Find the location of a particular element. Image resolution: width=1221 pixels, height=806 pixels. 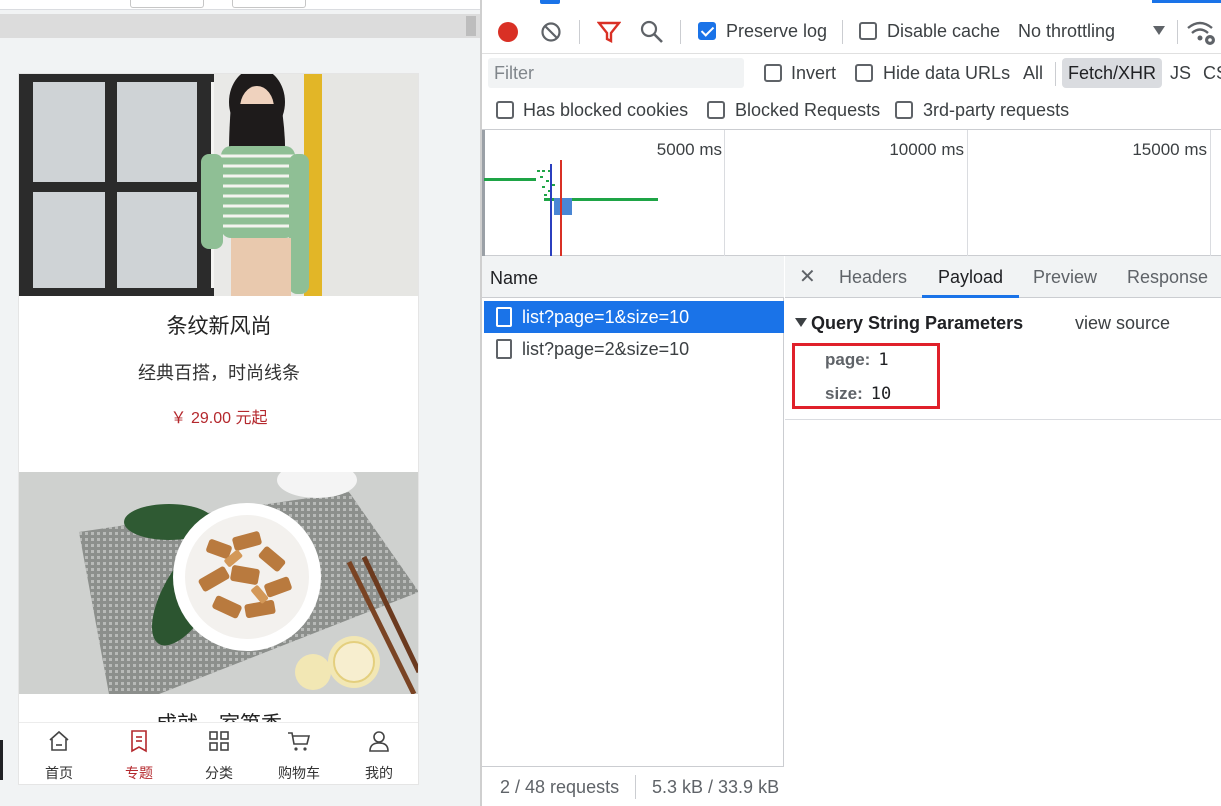

topic-card-title: 条纹新风尚 is located at coordinates (219, 326).